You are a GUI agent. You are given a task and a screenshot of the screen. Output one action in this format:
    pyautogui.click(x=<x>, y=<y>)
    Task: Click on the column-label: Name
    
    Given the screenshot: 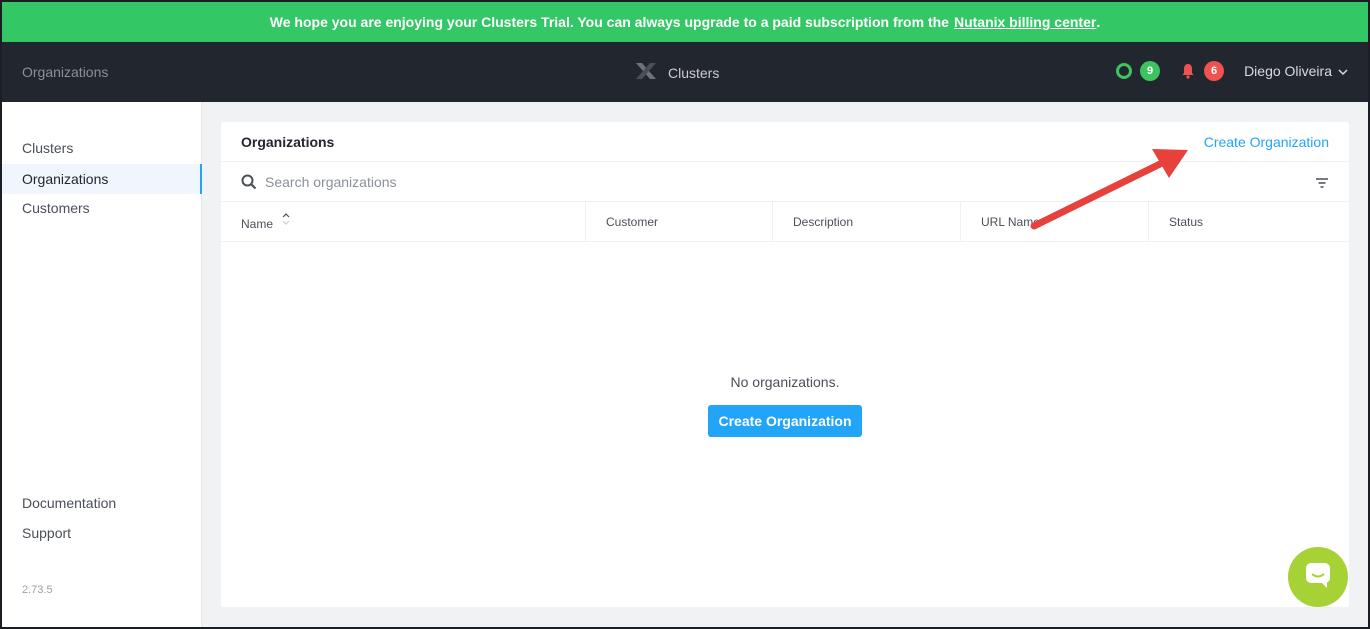 What is the action you would take?
    pyautogui.click(x=257, y=224)
    